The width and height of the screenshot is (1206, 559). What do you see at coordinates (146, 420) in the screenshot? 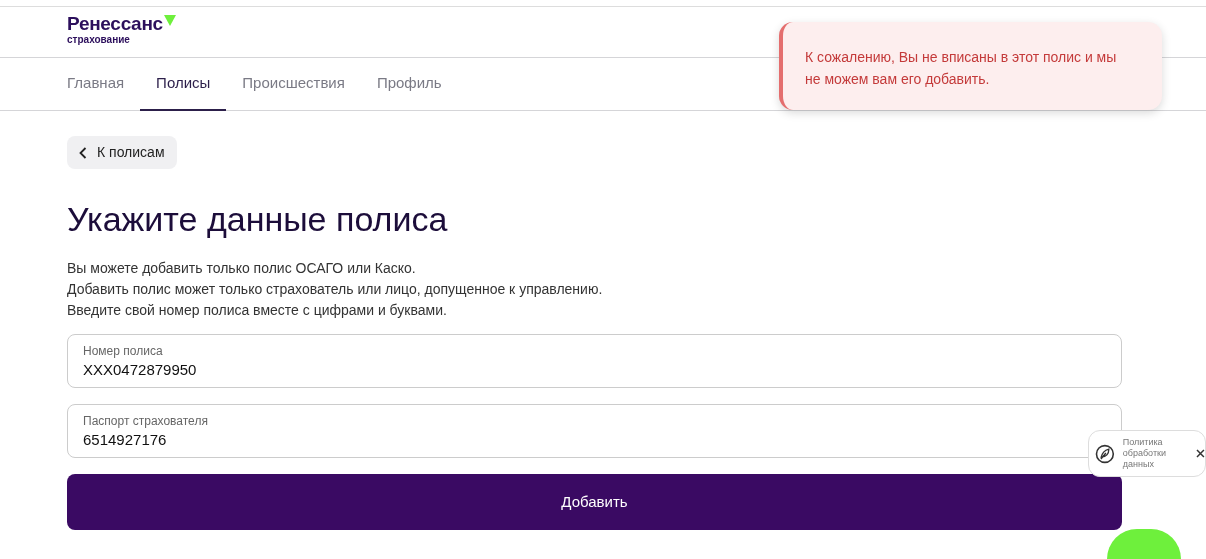
I see `field-label: Паспорт страхователя` at bounding box center [146, 420].